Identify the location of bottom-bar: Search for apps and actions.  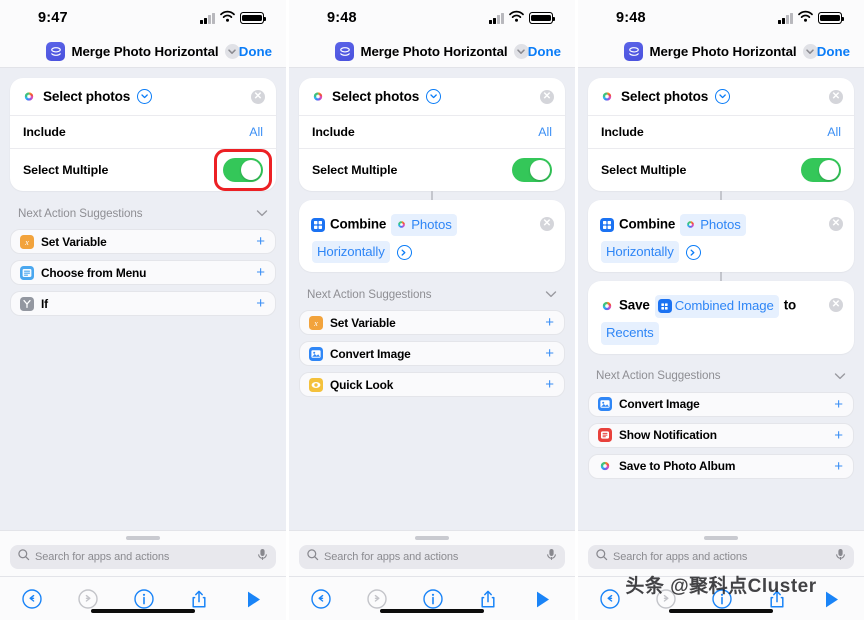
(143, 575).